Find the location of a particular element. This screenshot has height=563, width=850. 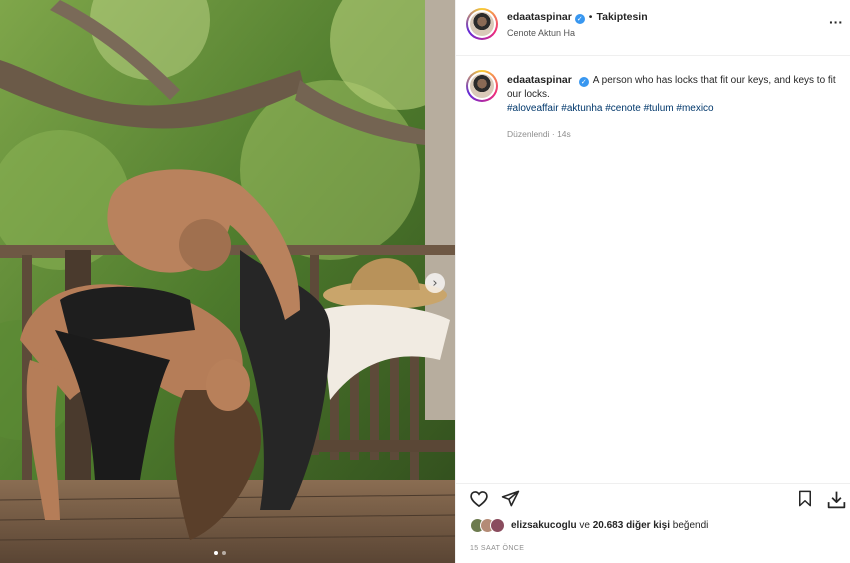

post-timestamp: 15 SAAT ÖNCE is located at coordinates (497, 548).